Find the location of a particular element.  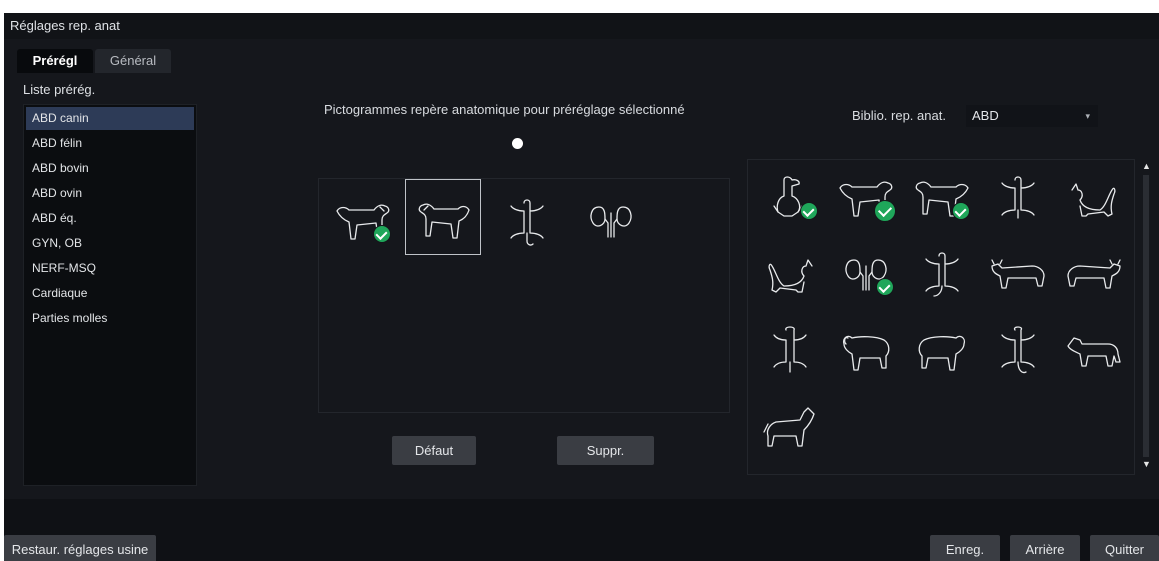

library-item-sheep-dorsal is located at coordinates (1018, 354).